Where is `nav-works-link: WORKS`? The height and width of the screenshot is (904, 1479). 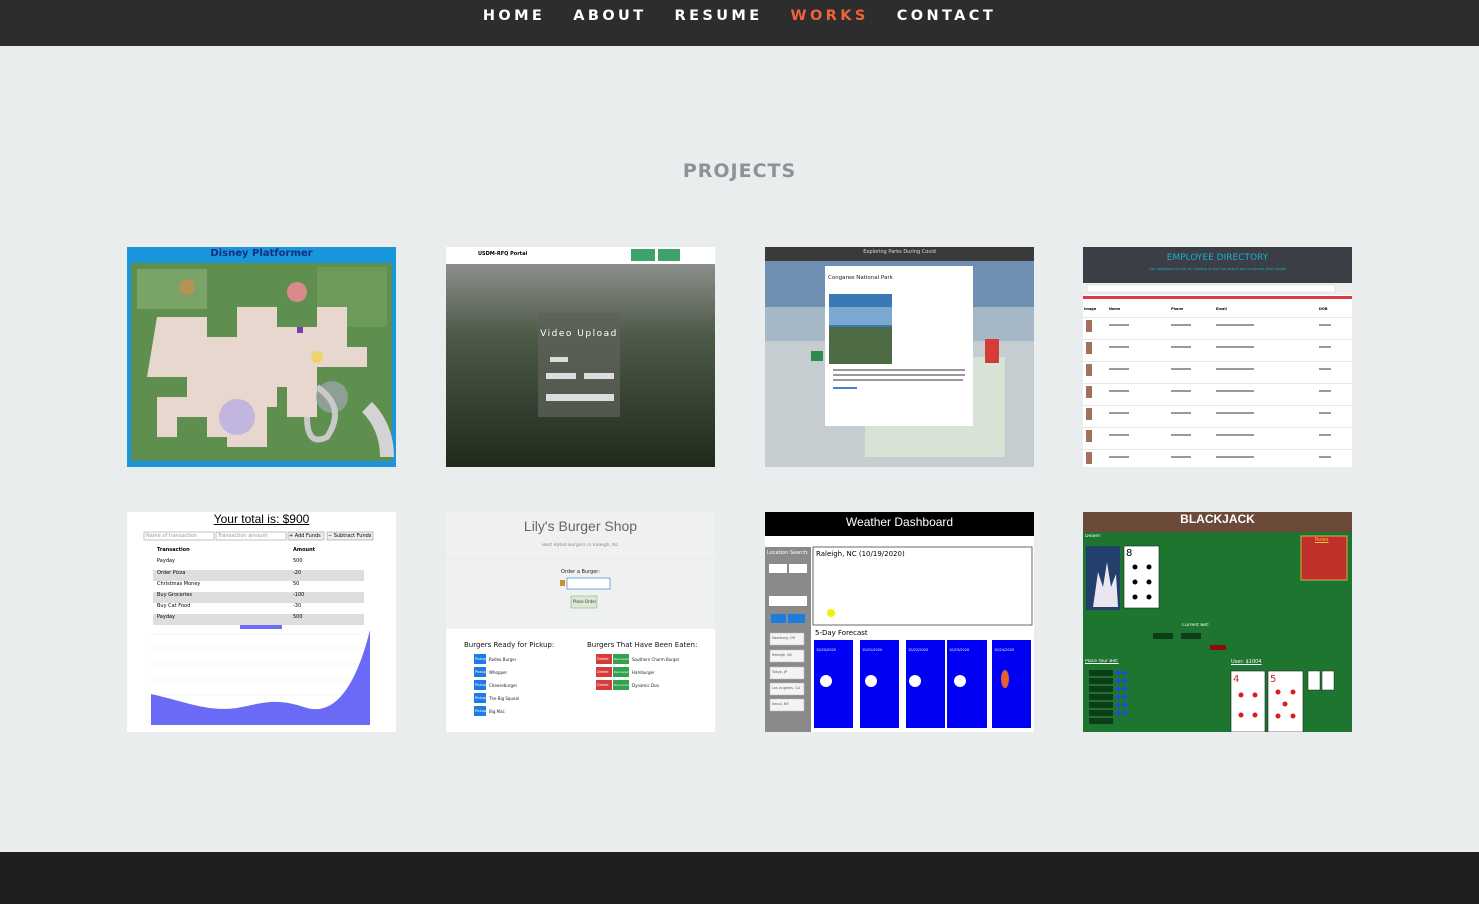
nav-works-link: WORKS is located at coordinates (830, 16).